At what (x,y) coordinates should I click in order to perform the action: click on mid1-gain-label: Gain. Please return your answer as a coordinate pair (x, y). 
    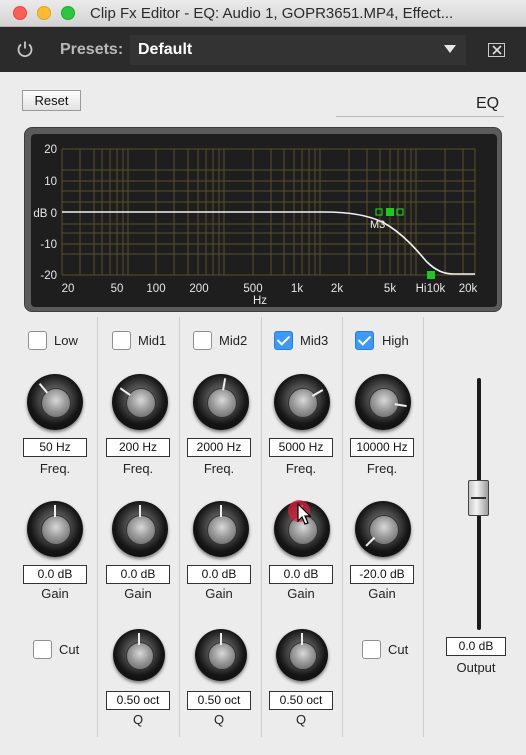
    Looking at the image, I should click on (138, 593).